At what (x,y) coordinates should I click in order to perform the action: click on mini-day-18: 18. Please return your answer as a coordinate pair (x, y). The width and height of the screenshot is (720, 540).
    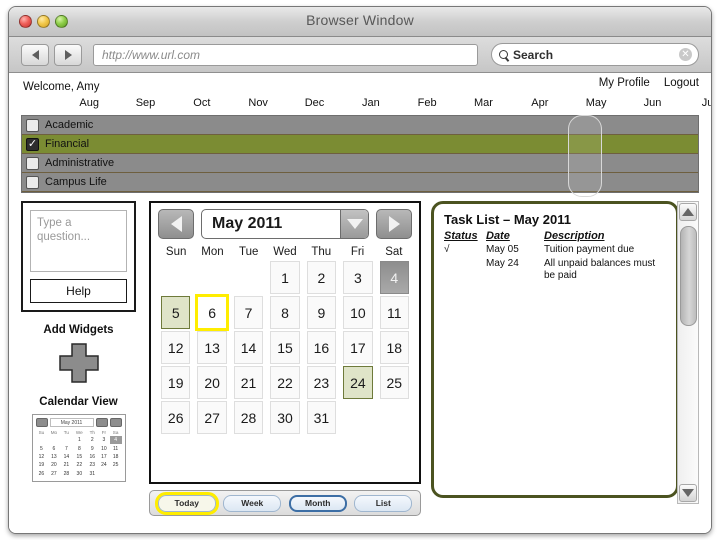
    Looking at the image, I should click on (116, 457).